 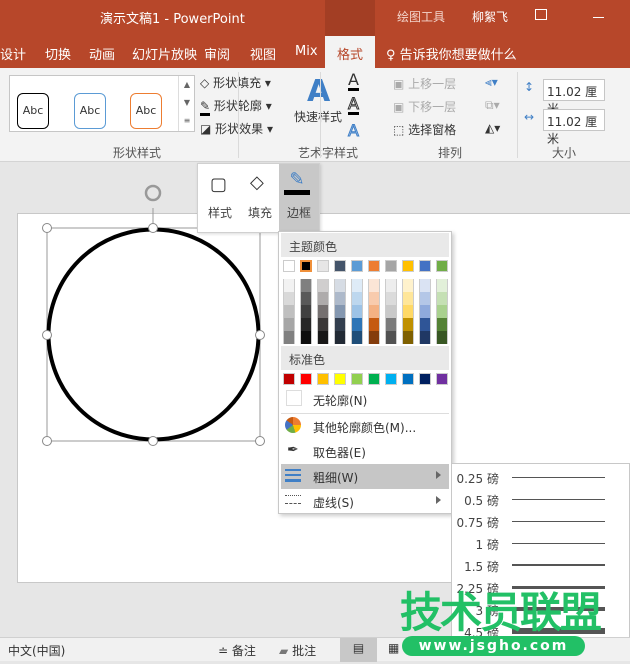 I want to click on mini-style-button: ▢ 样式, so click(x=220, y=199).